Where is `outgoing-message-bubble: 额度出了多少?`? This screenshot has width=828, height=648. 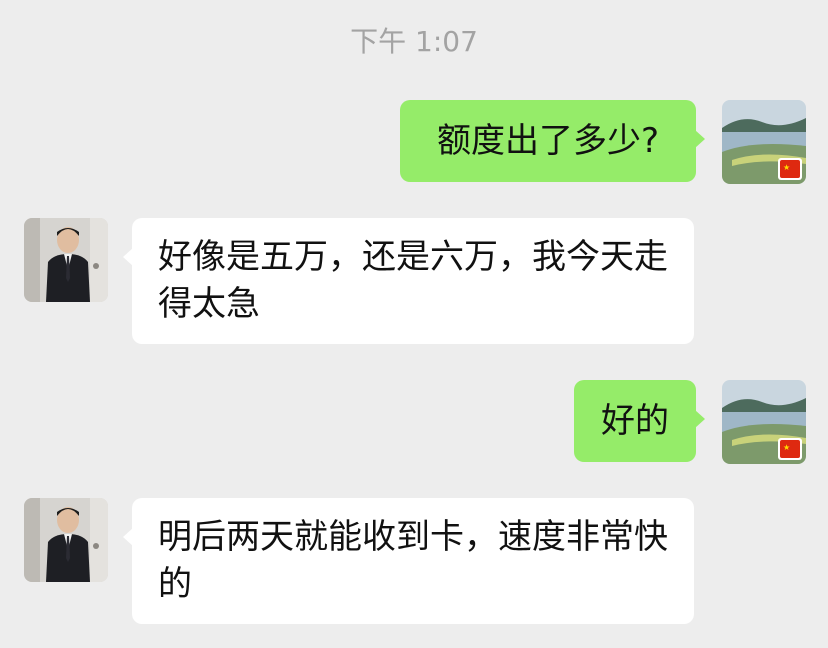
outgoing-message-bubble: 额度出了多少? is located at coordinates (552, 141).